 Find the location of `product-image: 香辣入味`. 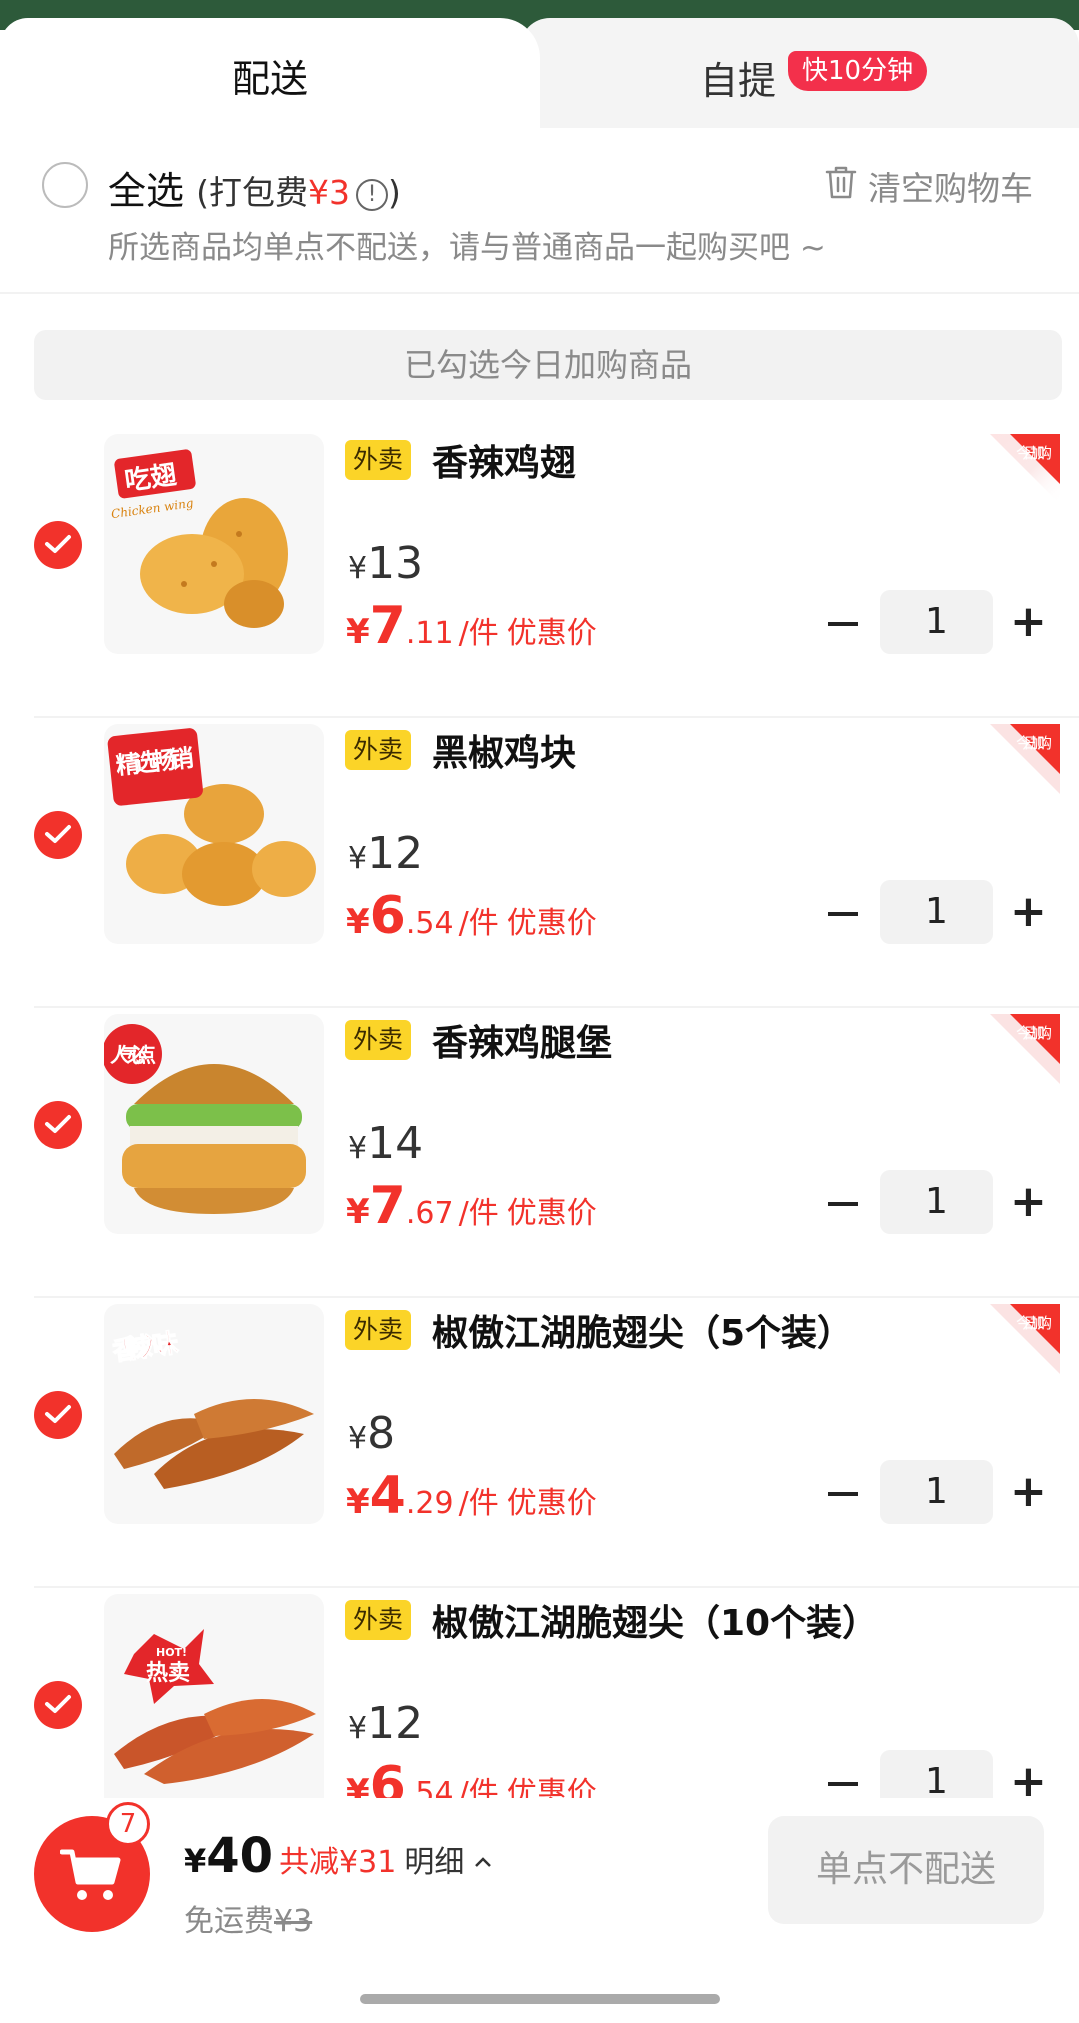

product-image: 香辣入味 is located at coordinates (214, 1414).